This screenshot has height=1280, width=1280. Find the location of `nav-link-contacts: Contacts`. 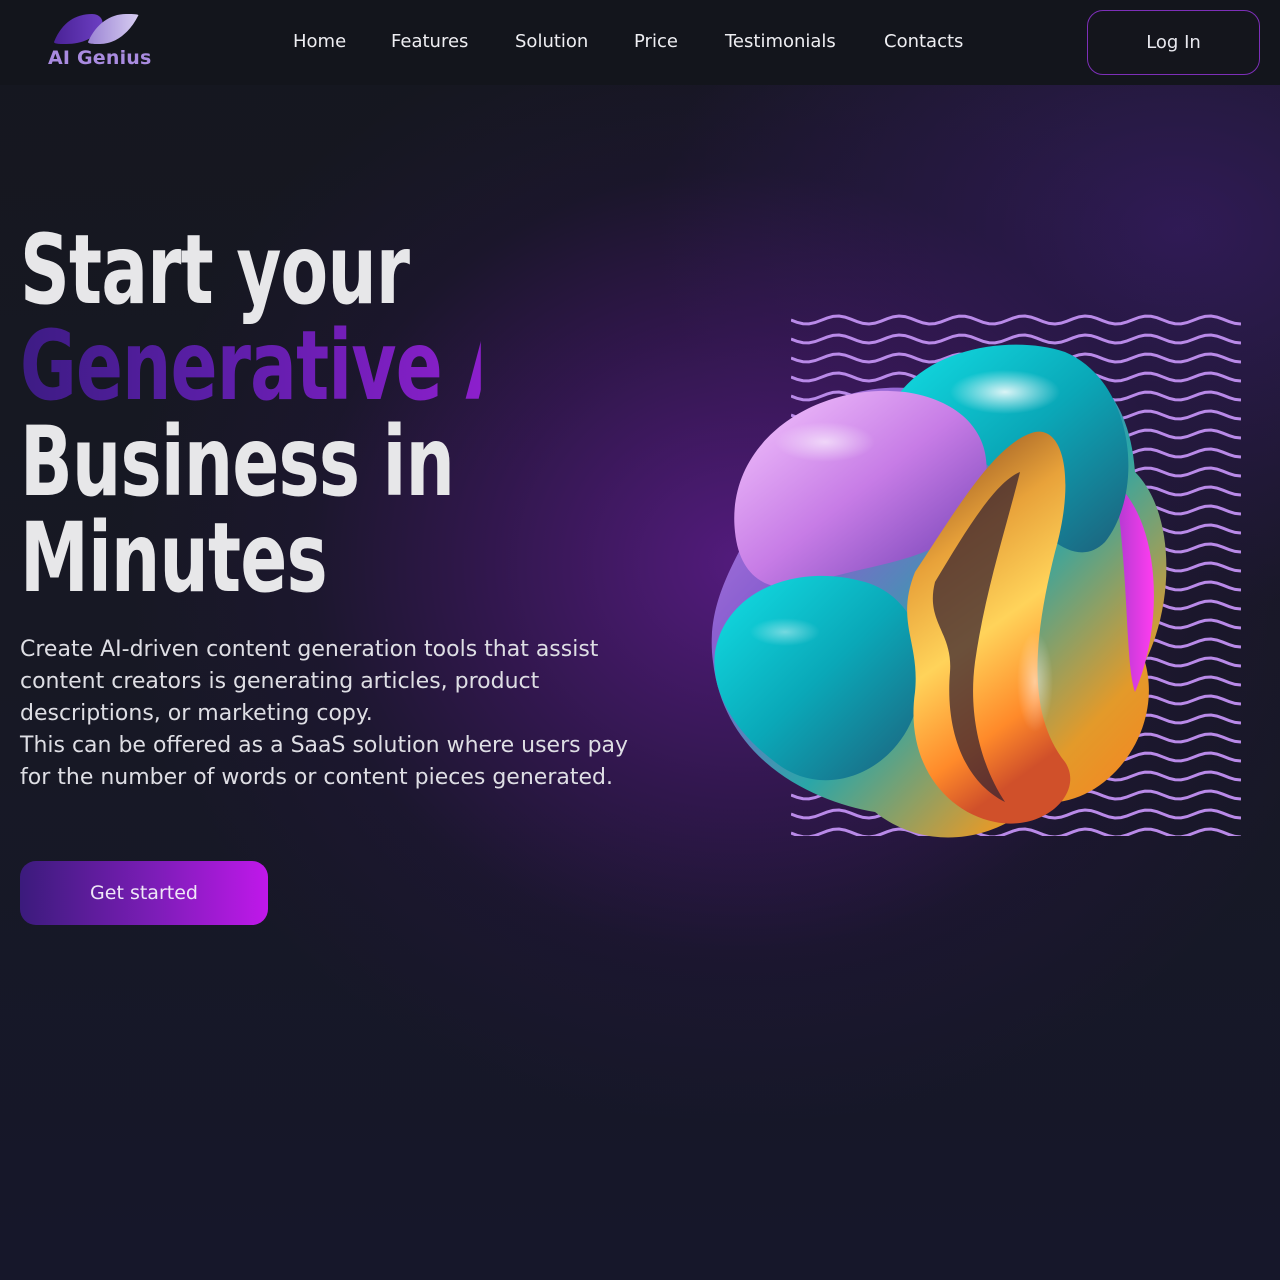

nav-link-contacts: Contacts is located at coordinates (923, 41).